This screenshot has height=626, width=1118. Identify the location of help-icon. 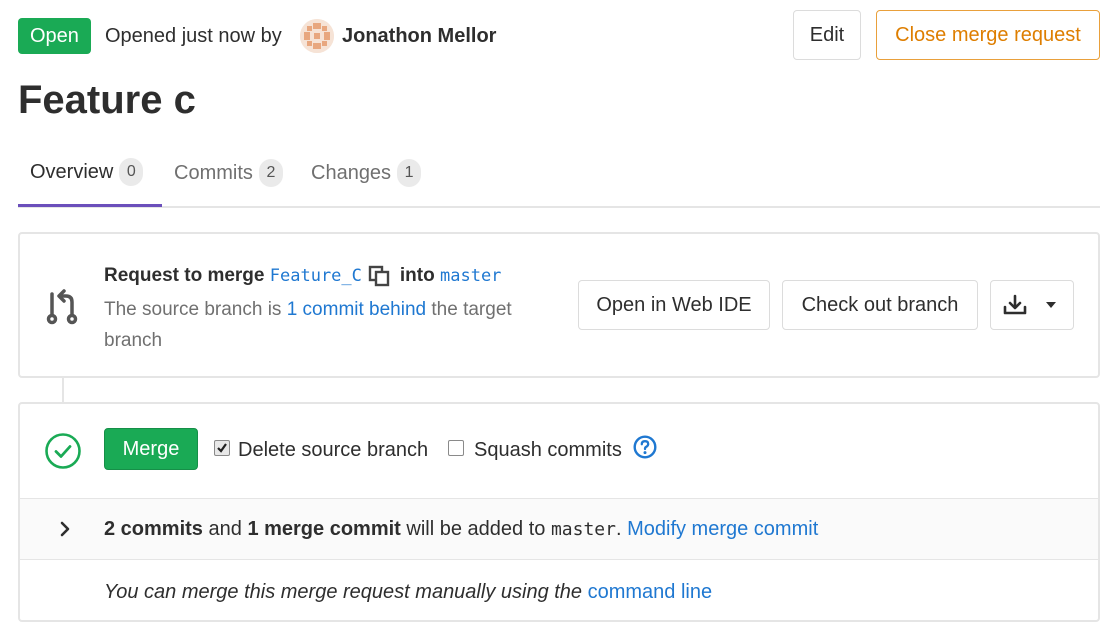
(645, 447).